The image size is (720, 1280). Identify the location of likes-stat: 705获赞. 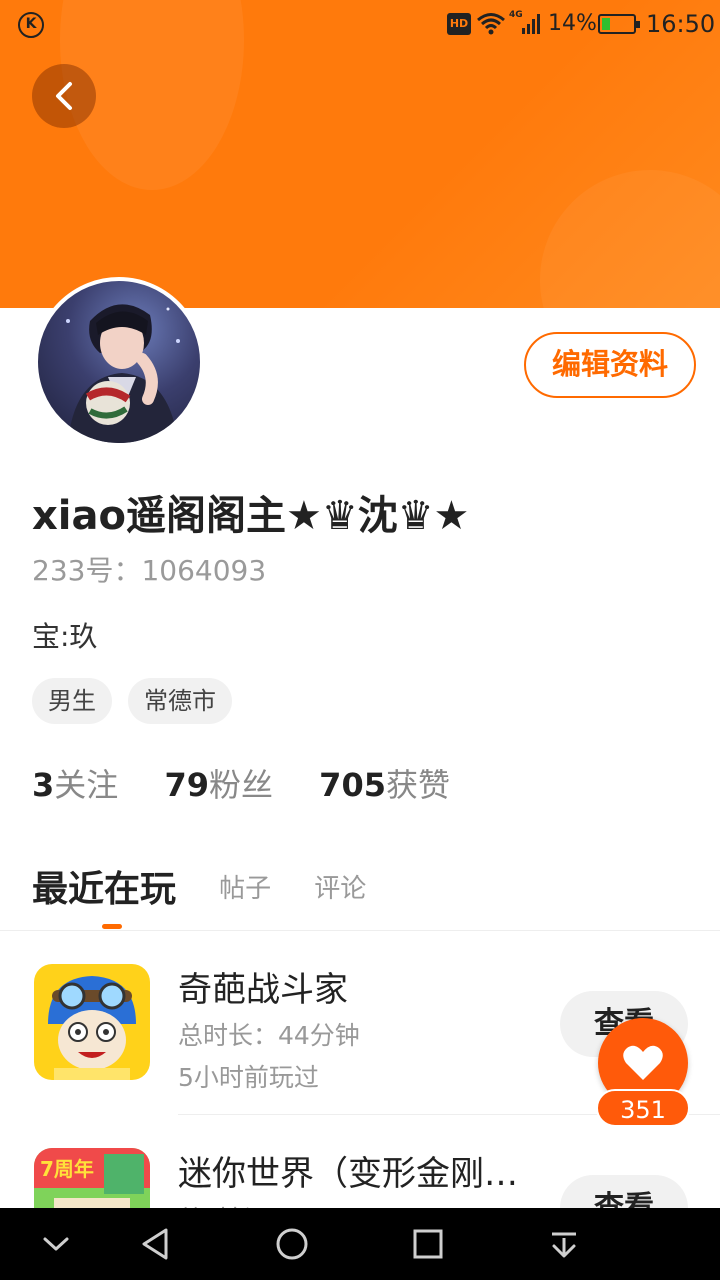
(384, 783).